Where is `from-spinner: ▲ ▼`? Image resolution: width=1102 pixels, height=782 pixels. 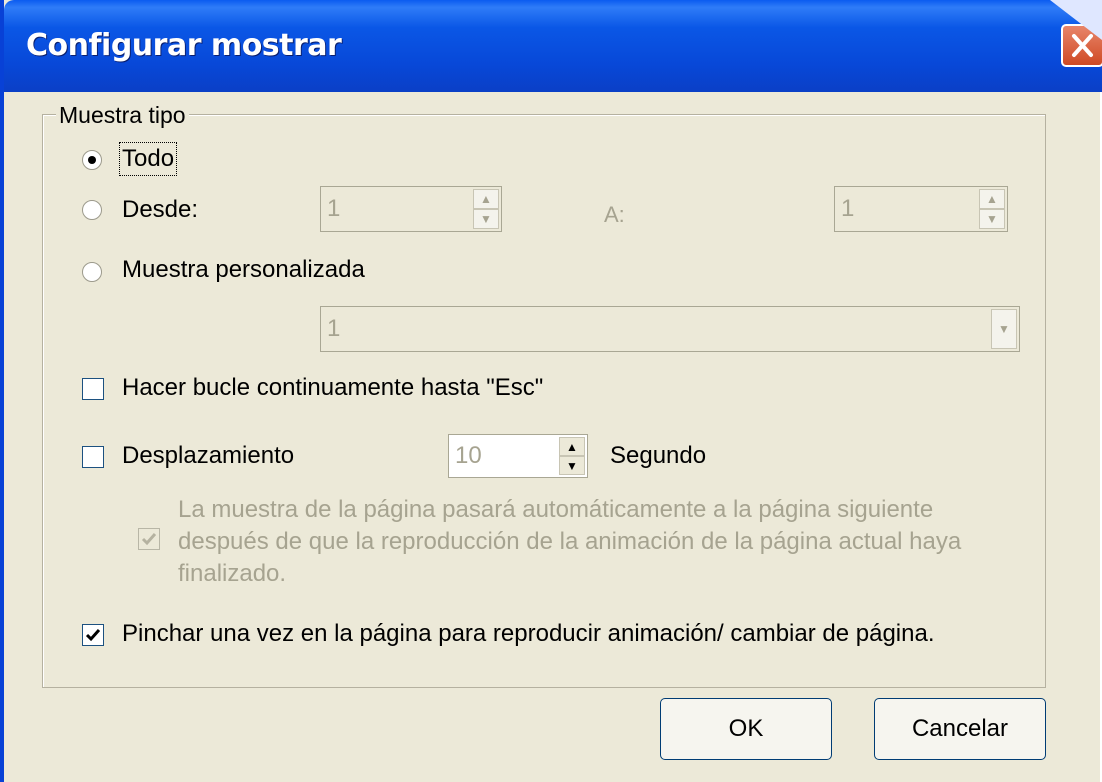 from-spinner: ▲ ▼ is located at coordinates (486, 209).